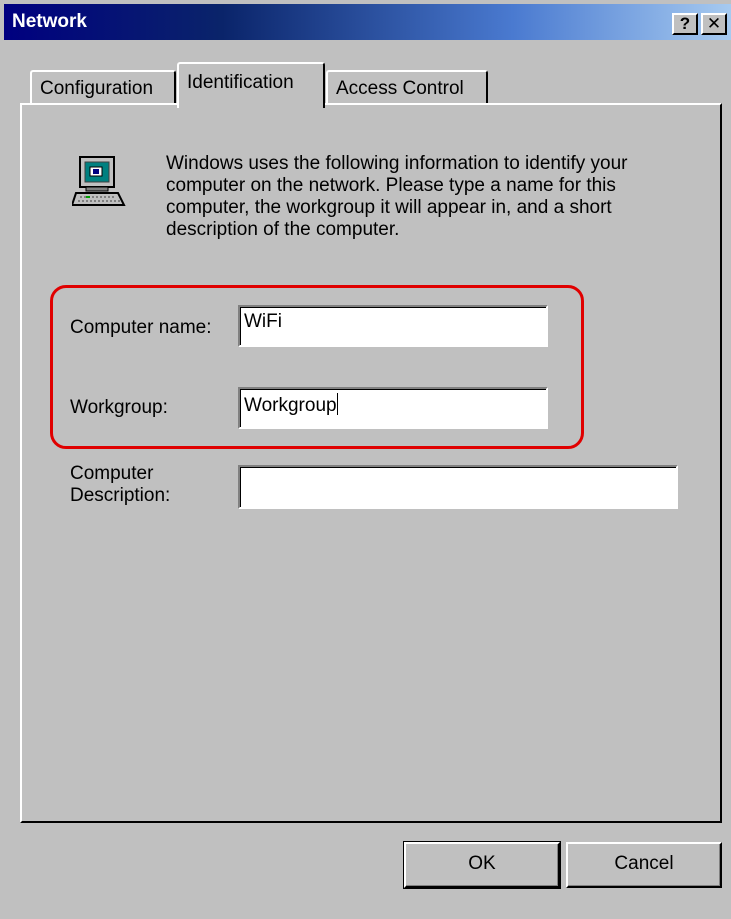 This screenshot has height=919, width=731. I want to click on workgroup-value: Workgroup, so click(290, 405).